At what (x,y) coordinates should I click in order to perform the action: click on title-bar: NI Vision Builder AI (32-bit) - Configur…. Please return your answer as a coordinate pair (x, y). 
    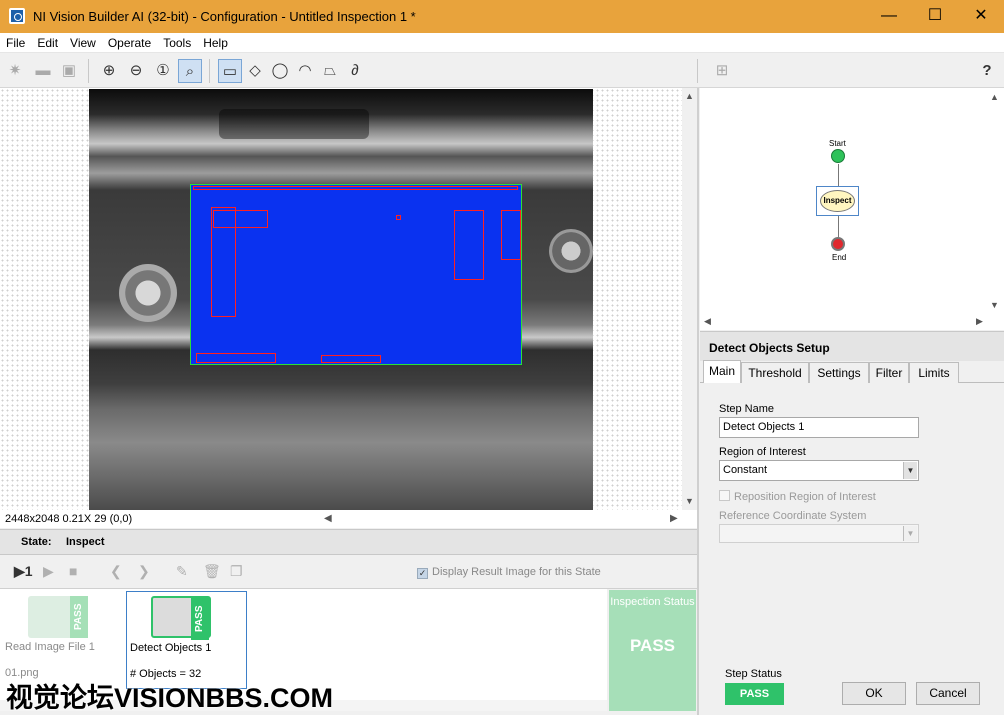
    Looking at the image, I should click on (502, 16).